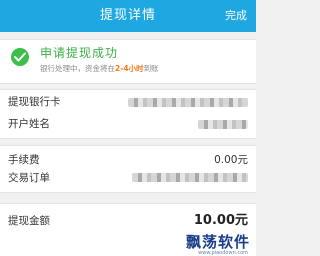 This screenshot has width=320, height=256. What do you see at coordinates (77, 68) in the screenshot?
I see `success-sub-prefix: 银行处理中，资金将在` at bounding box center [77, 68].